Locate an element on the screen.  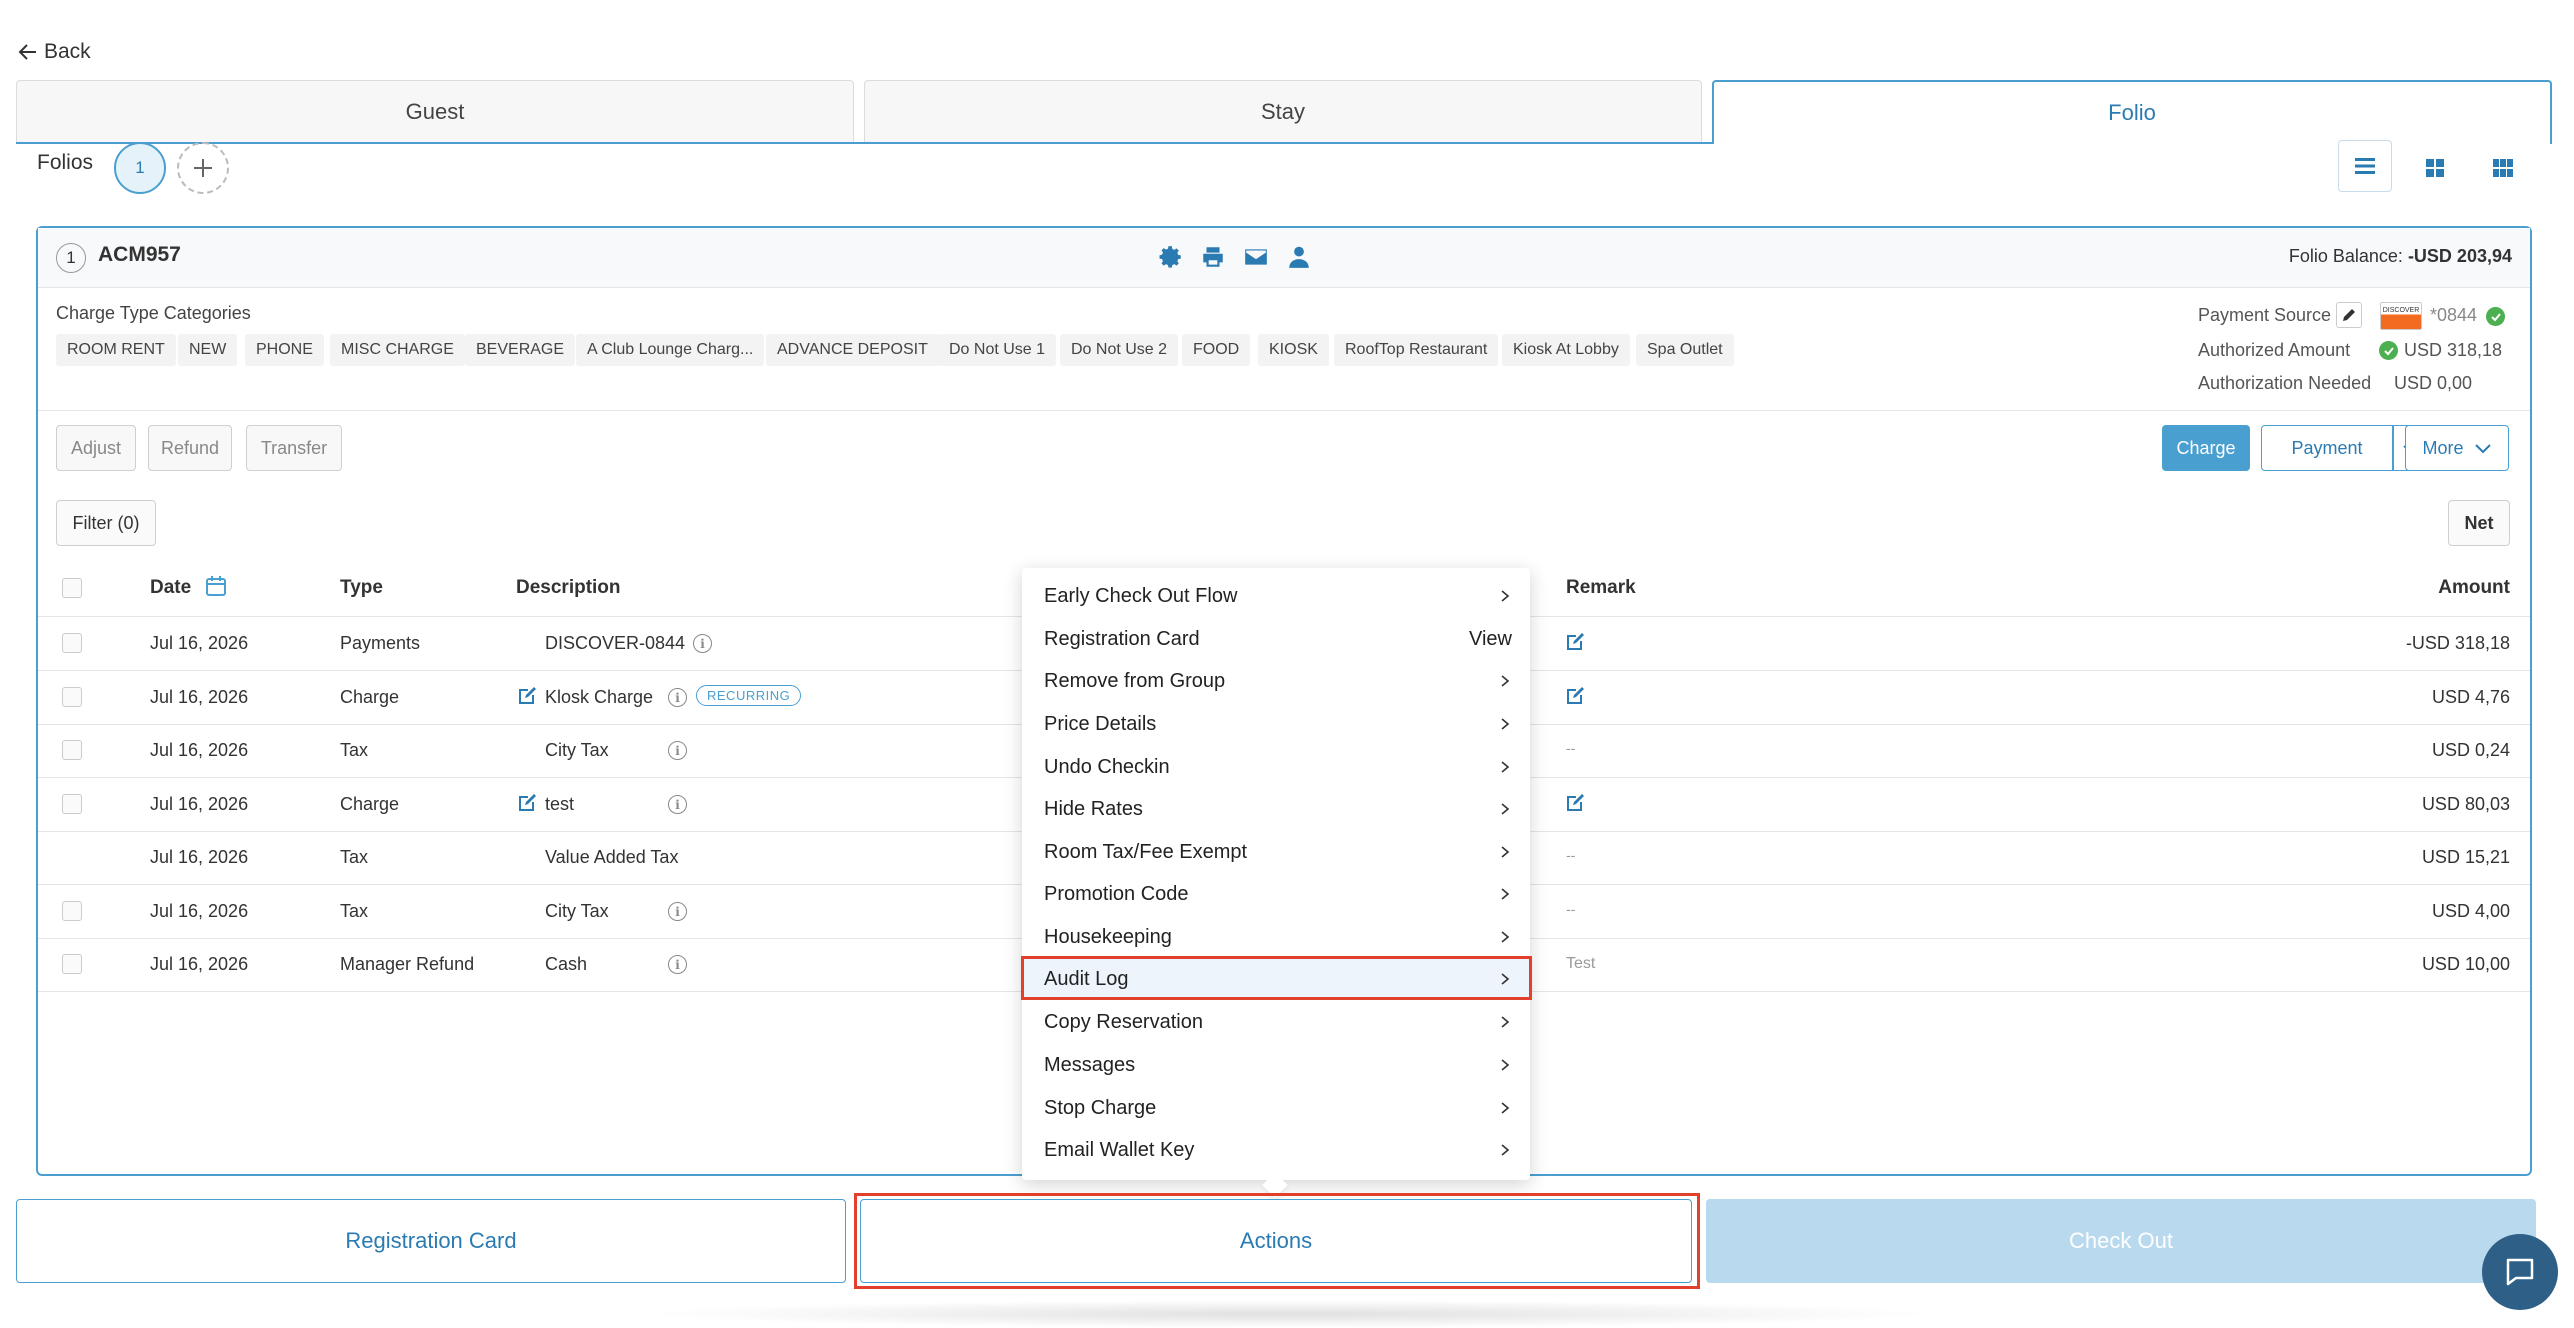
net-button: Net is located at coordinates (2479, 523).